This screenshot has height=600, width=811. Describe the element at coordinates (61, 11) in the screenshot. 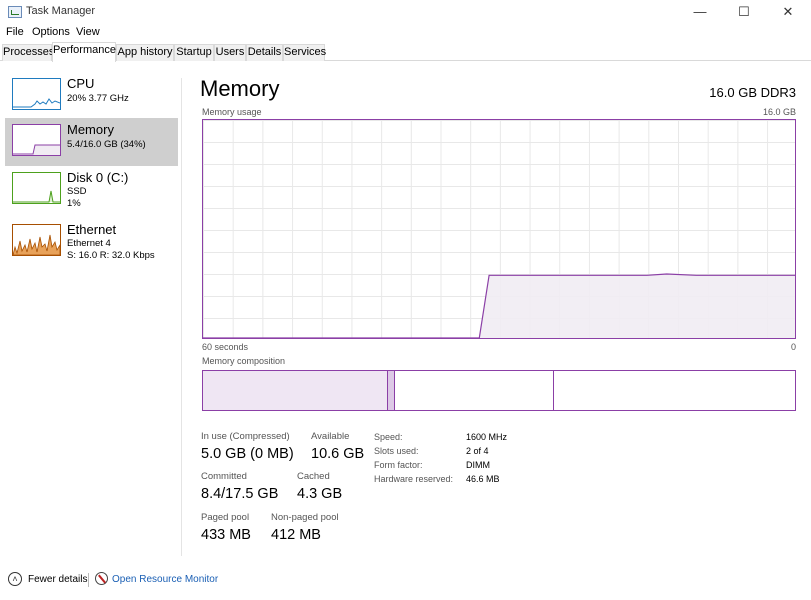

I see `window-title: Task Manager` at that location.